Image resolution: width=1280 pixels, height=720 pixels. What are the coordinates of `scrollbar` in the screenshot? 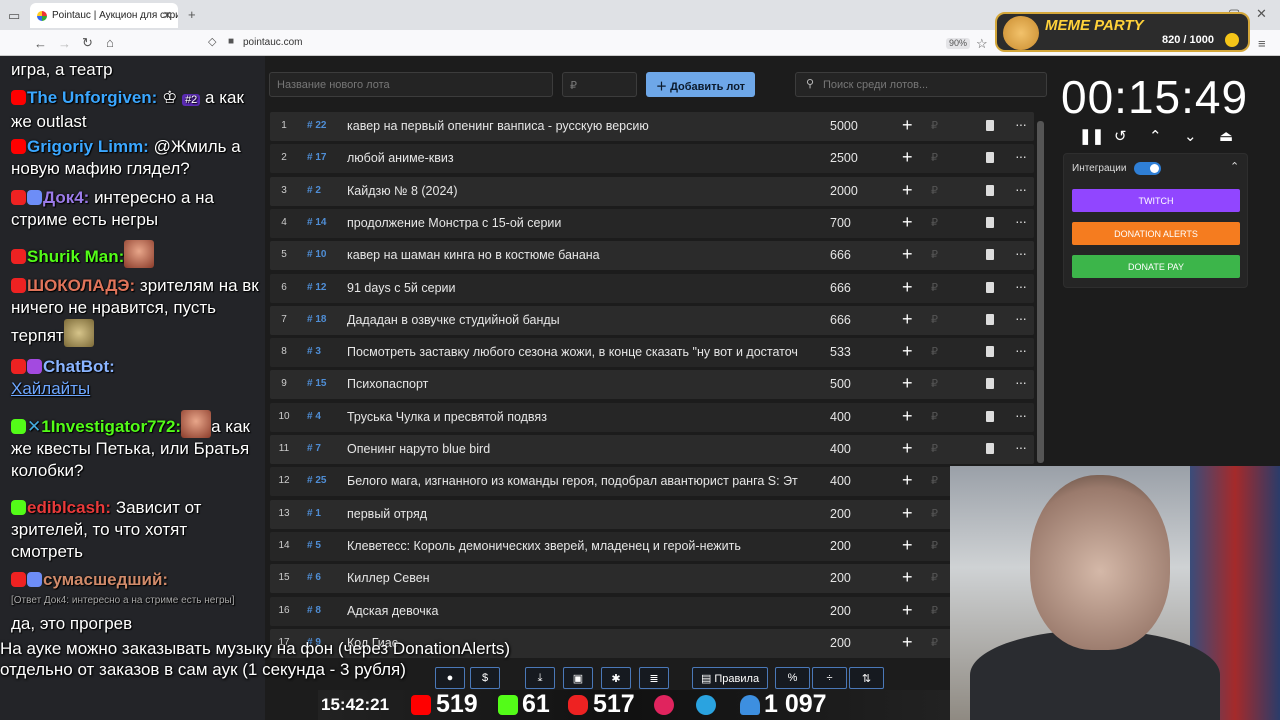 It's located at (1040, 292).